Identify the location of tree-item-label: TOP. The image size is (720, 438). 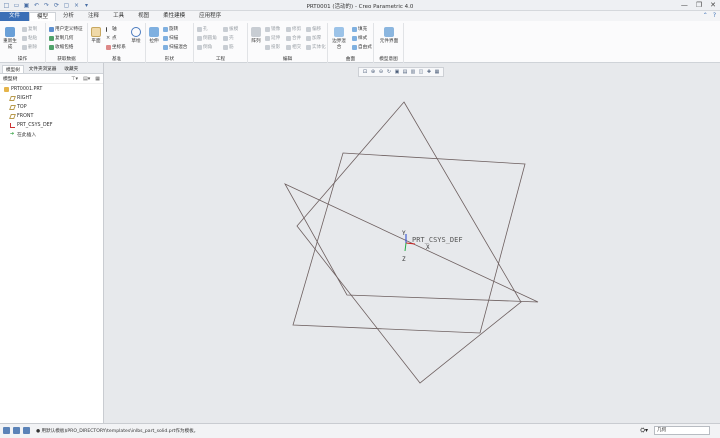
(22, 107).